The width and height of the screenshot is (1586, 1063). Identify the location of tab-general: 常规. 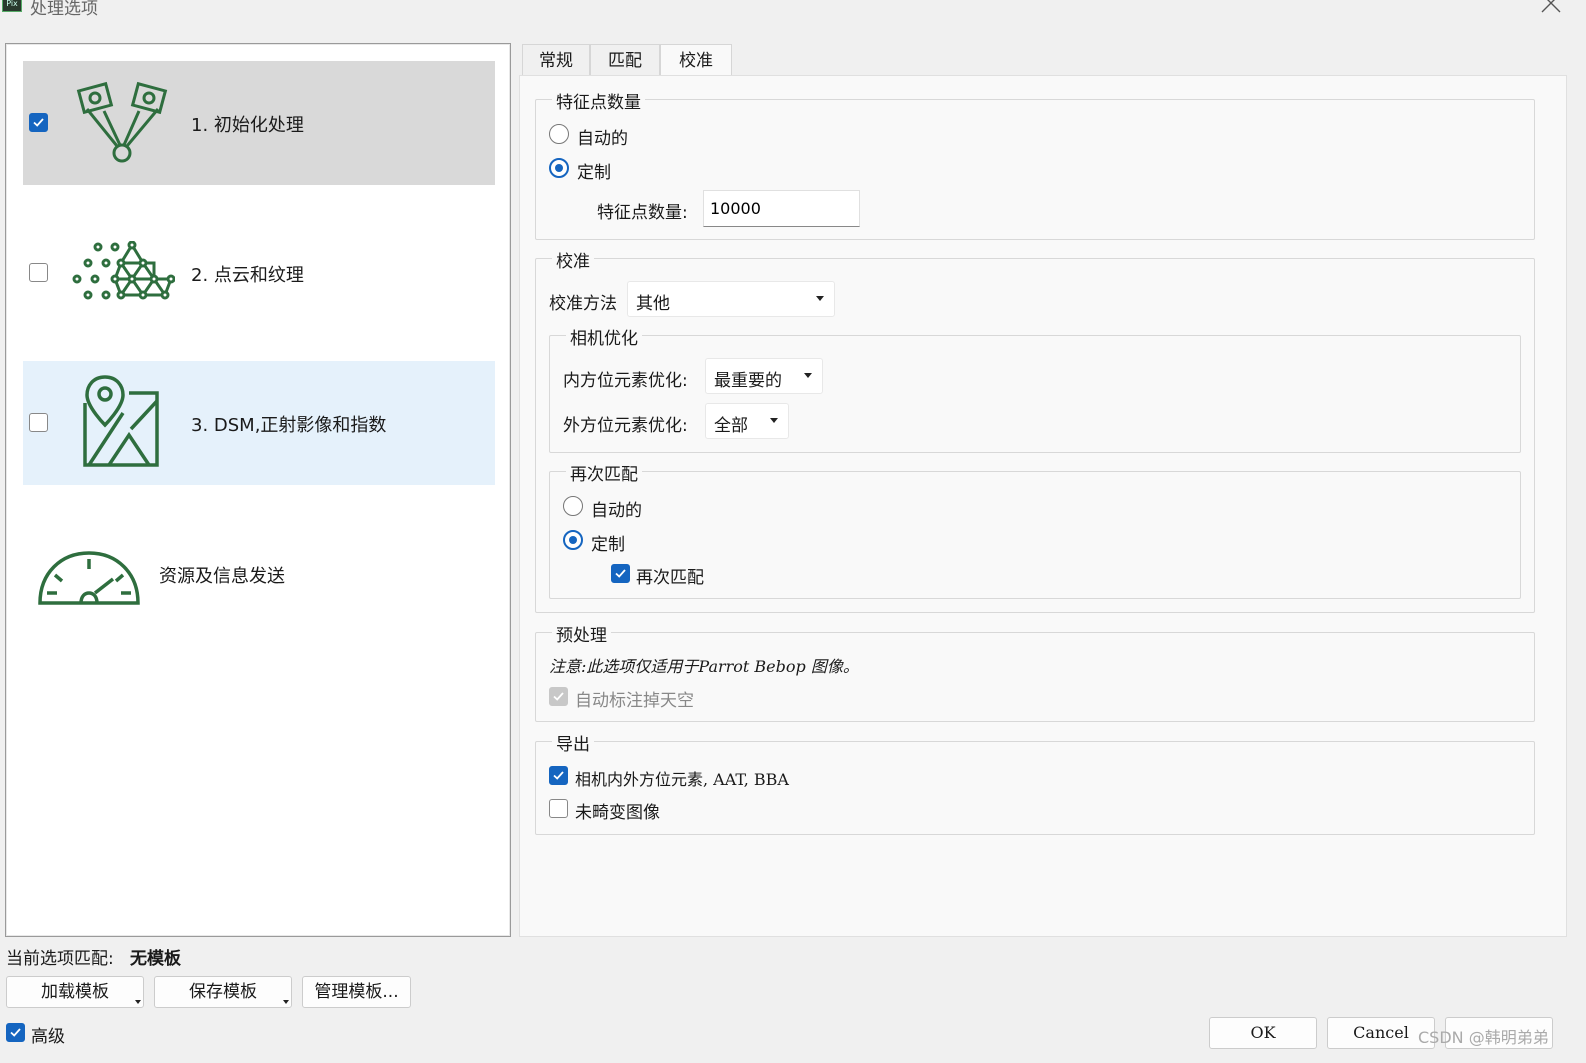
(556, 60).